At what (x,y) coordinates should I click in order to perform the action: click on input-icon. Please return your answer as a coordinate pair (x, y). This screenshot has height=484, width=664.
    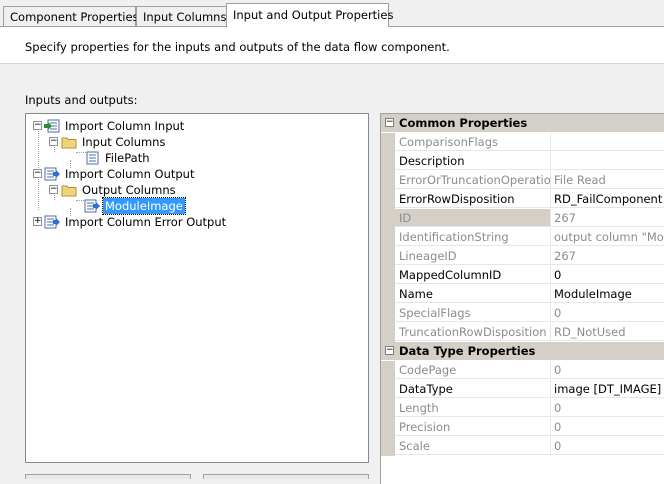
    Looking at the image, I should click on (52, 126).